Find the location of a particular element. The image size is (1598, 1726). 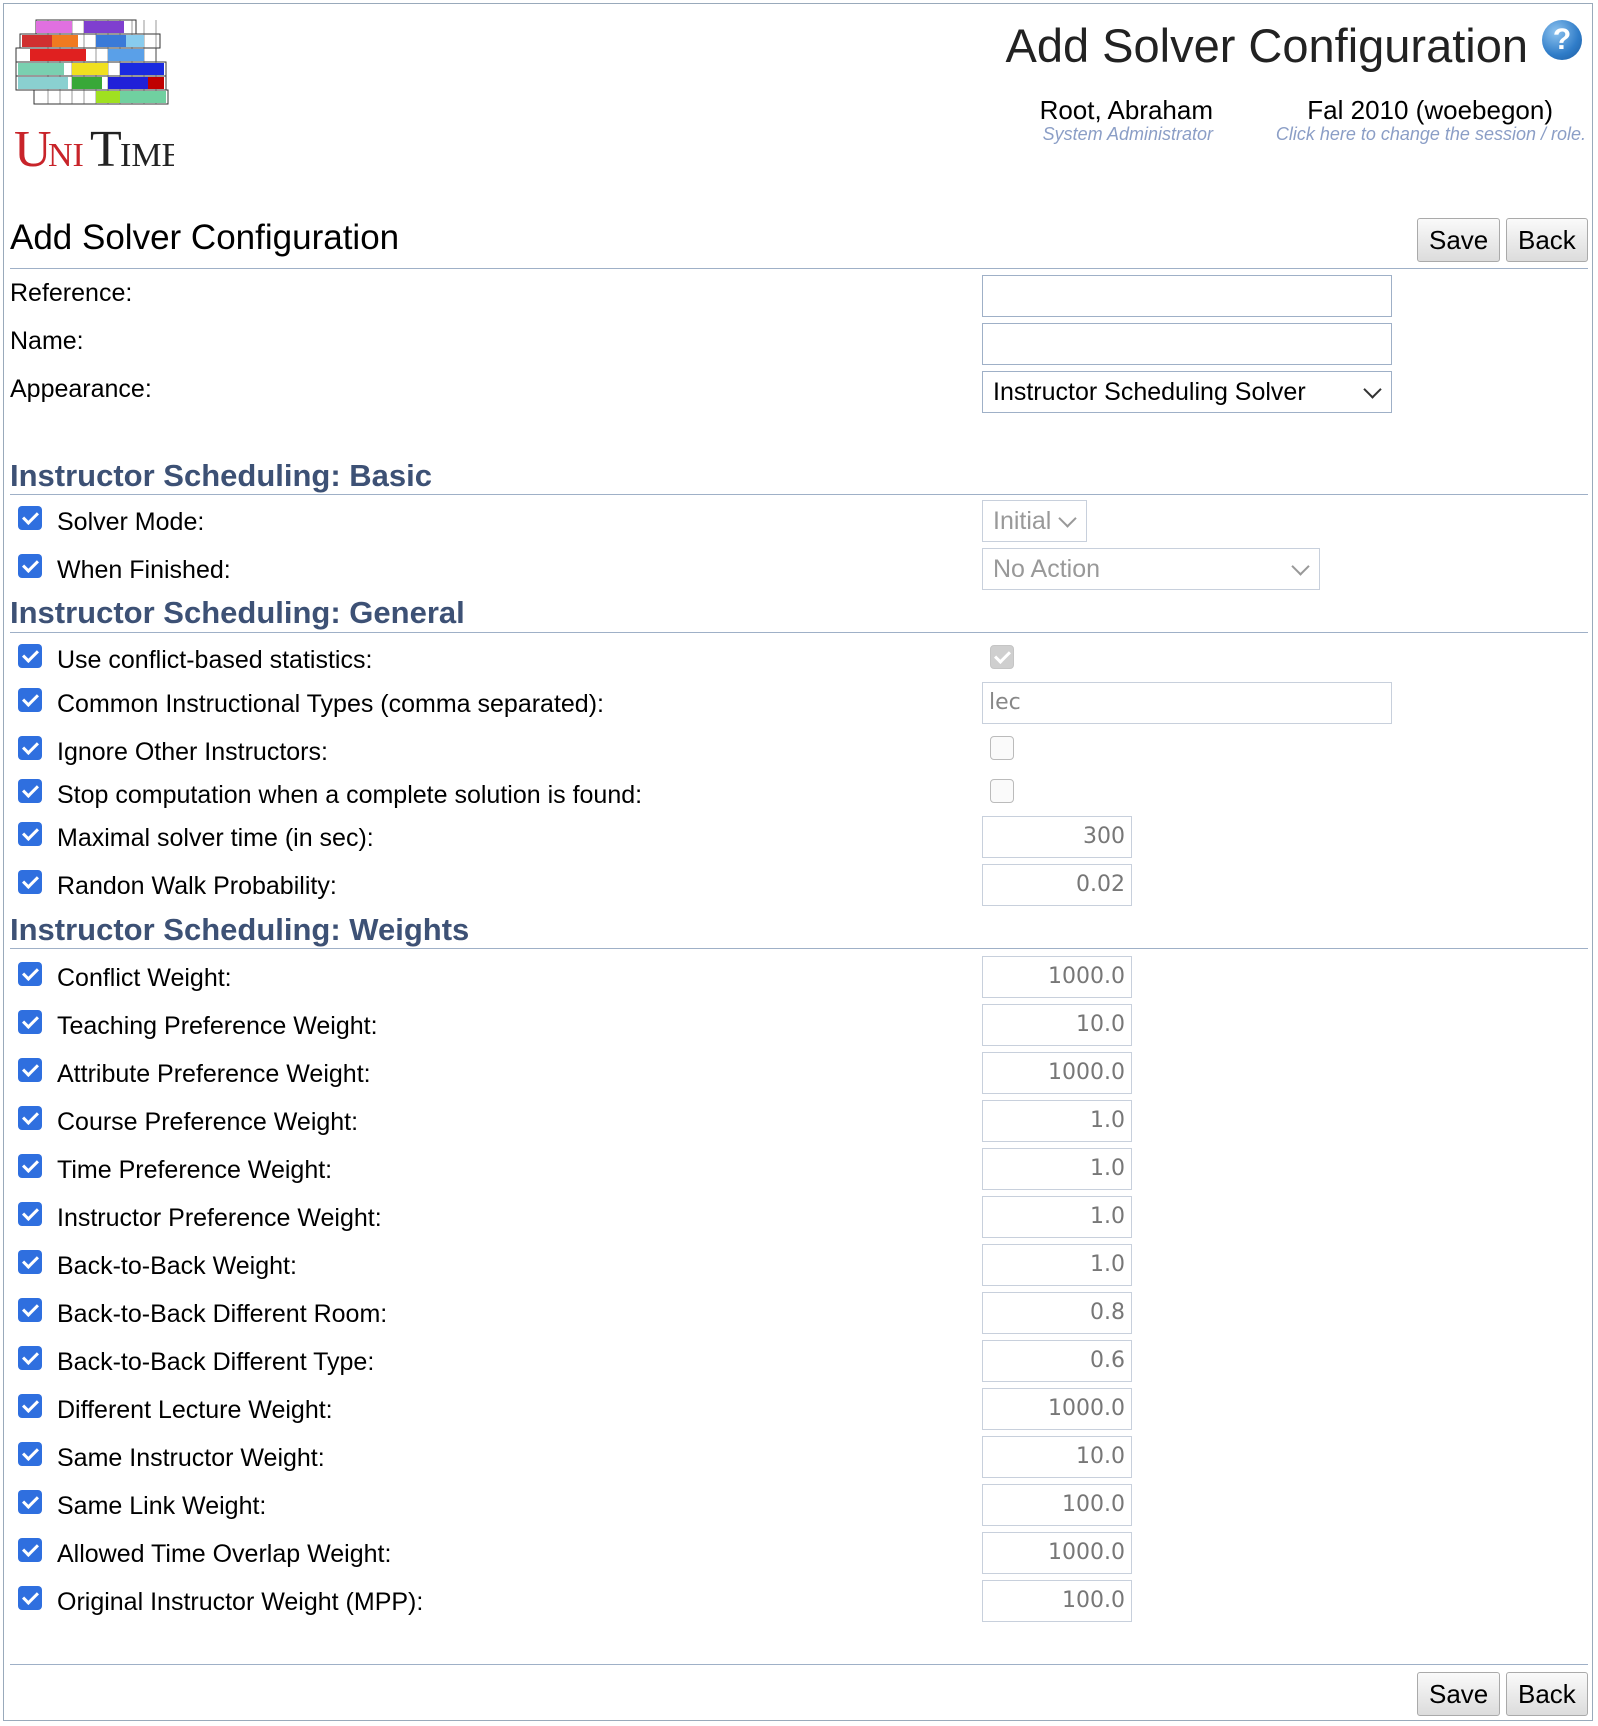

weight-label: Allowed Time Overlap Weight: is located at coordinates (224, 1554).